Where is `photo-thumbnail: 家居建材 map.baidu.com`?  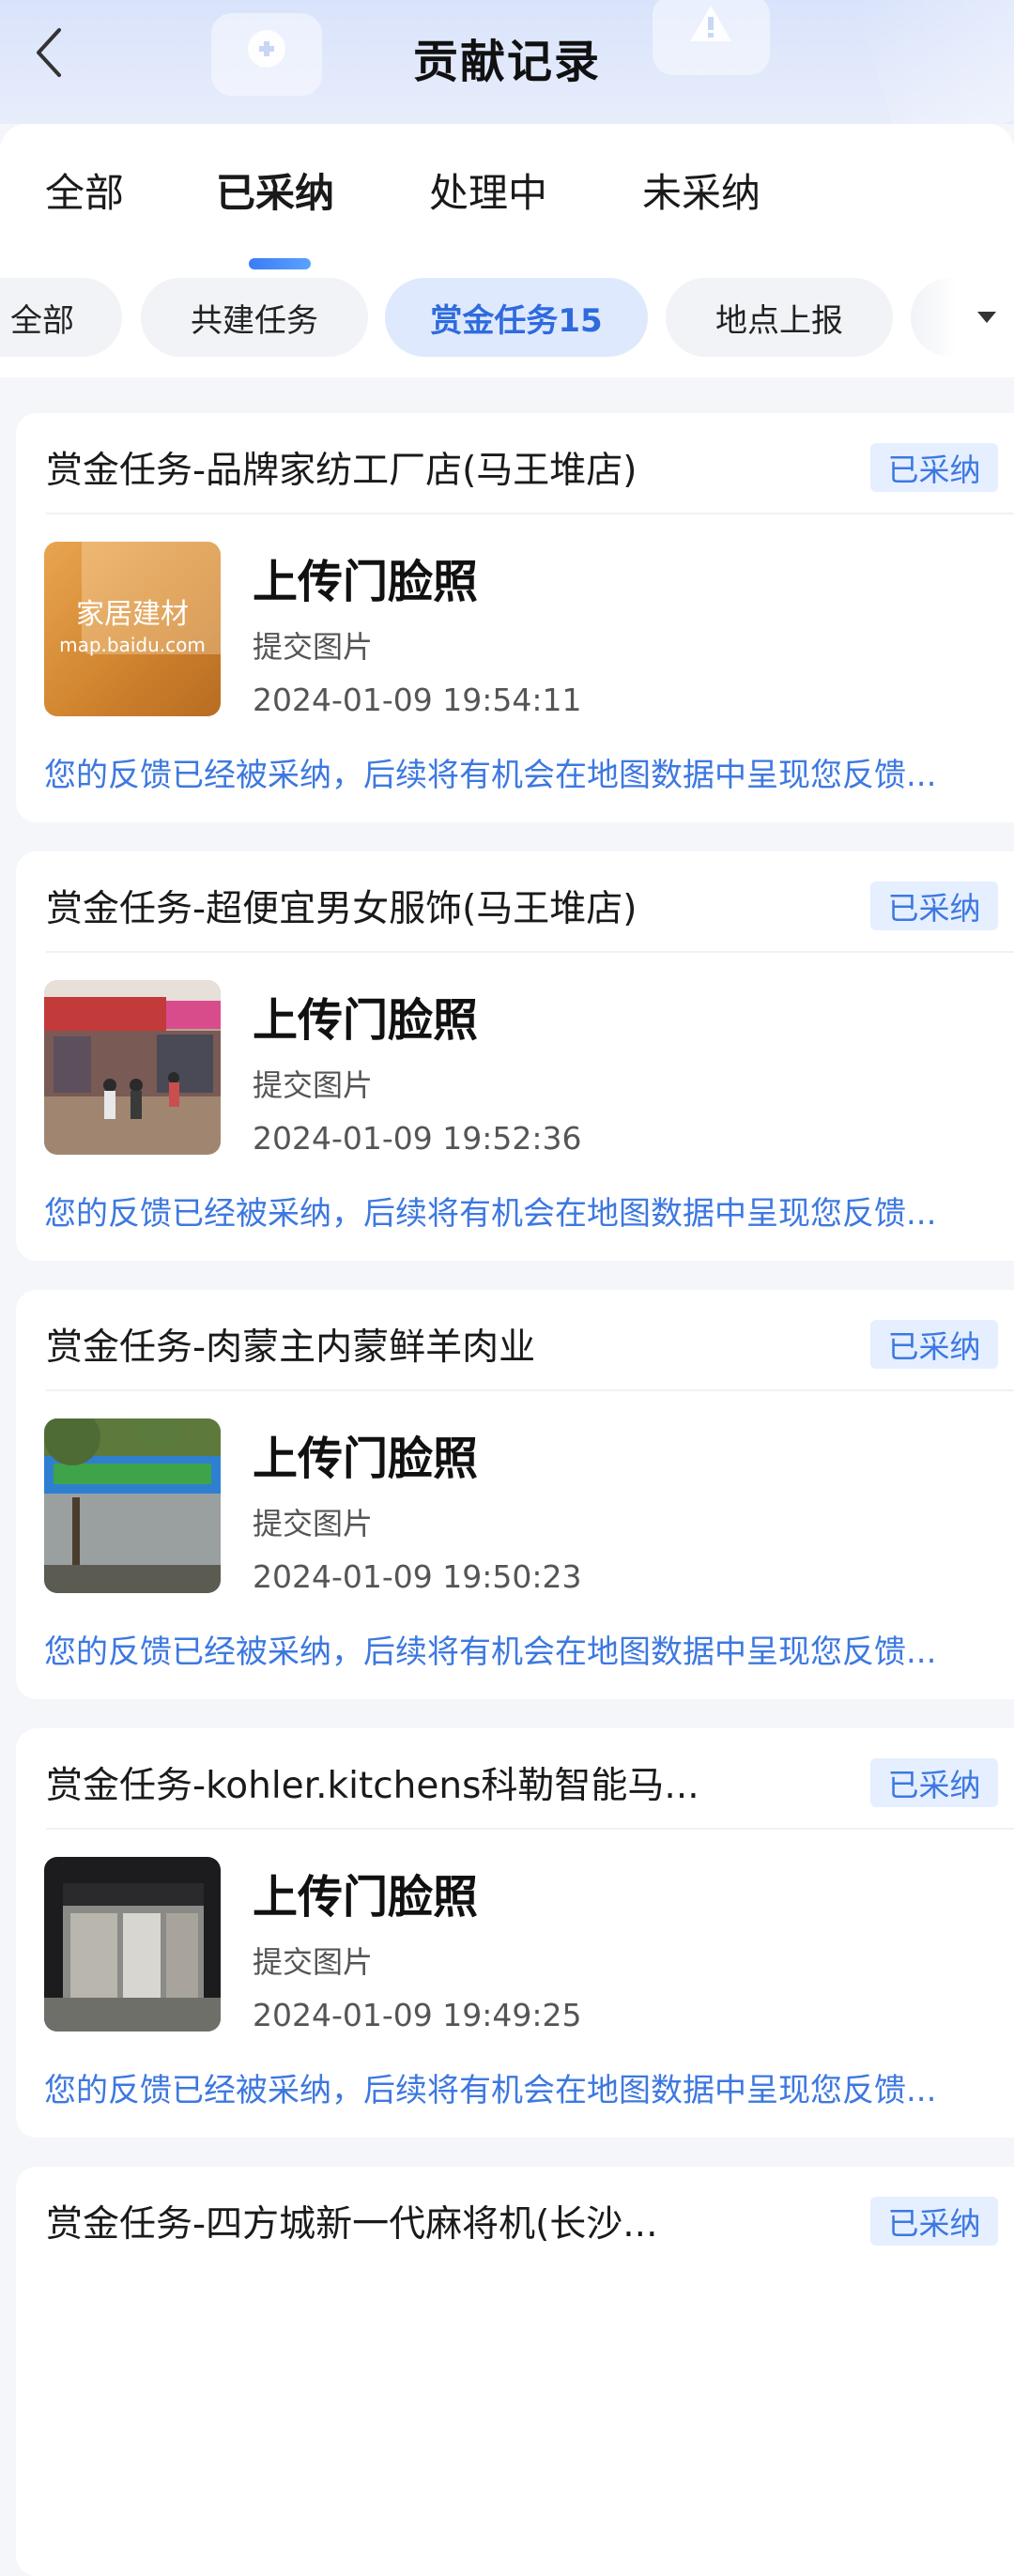 photo-thumbnail: 家居建材 map.baidu.com is located at coordinates (133, 629).